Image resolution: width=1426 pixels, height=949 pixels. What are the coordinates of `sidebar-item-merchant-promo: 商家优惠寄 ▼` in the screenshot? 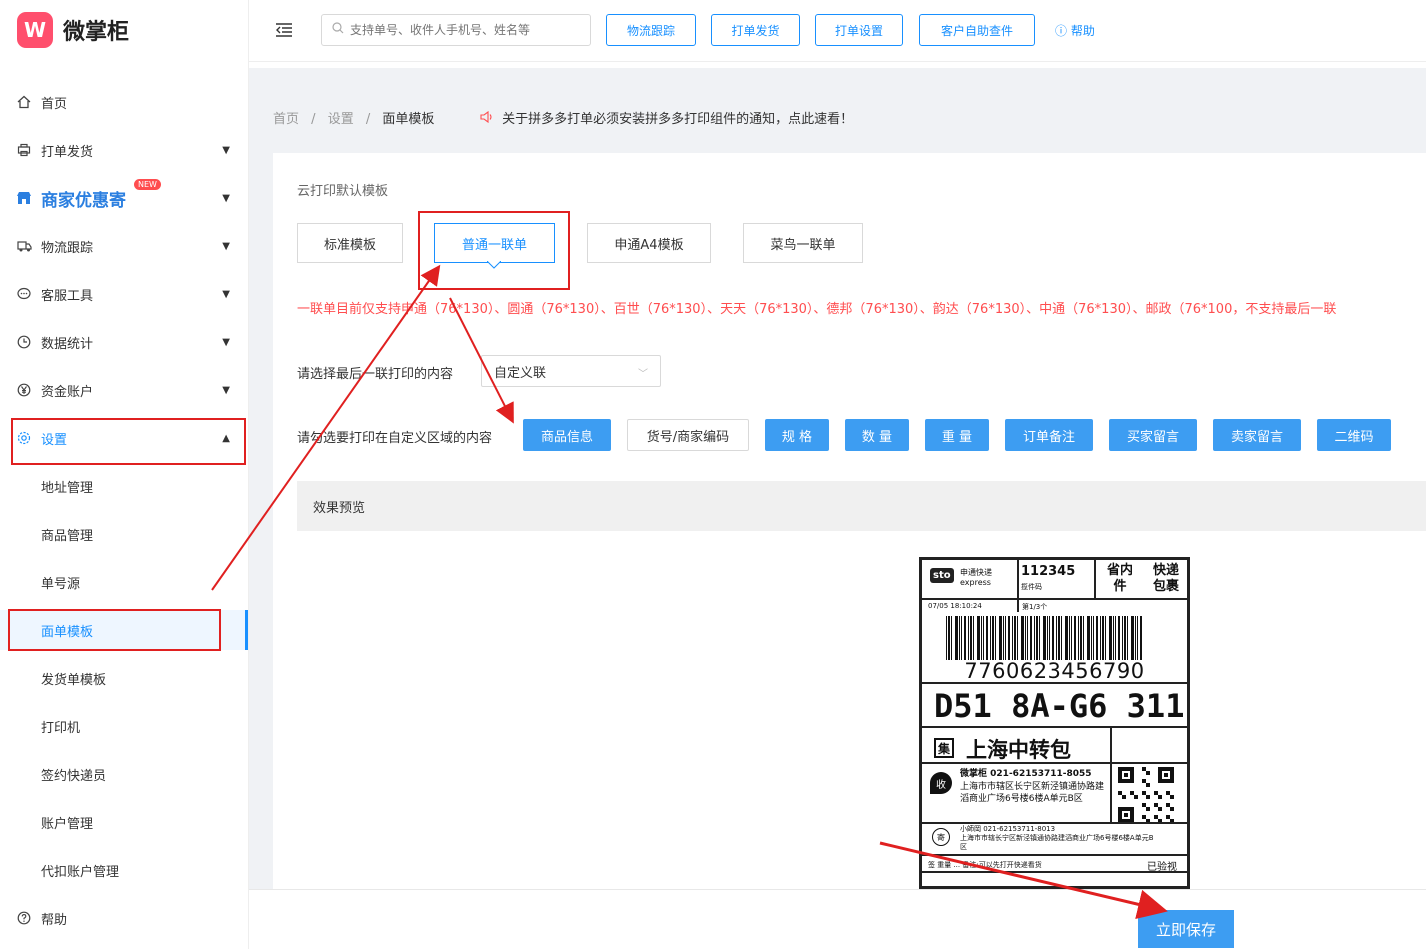 It's located at (124, 198).